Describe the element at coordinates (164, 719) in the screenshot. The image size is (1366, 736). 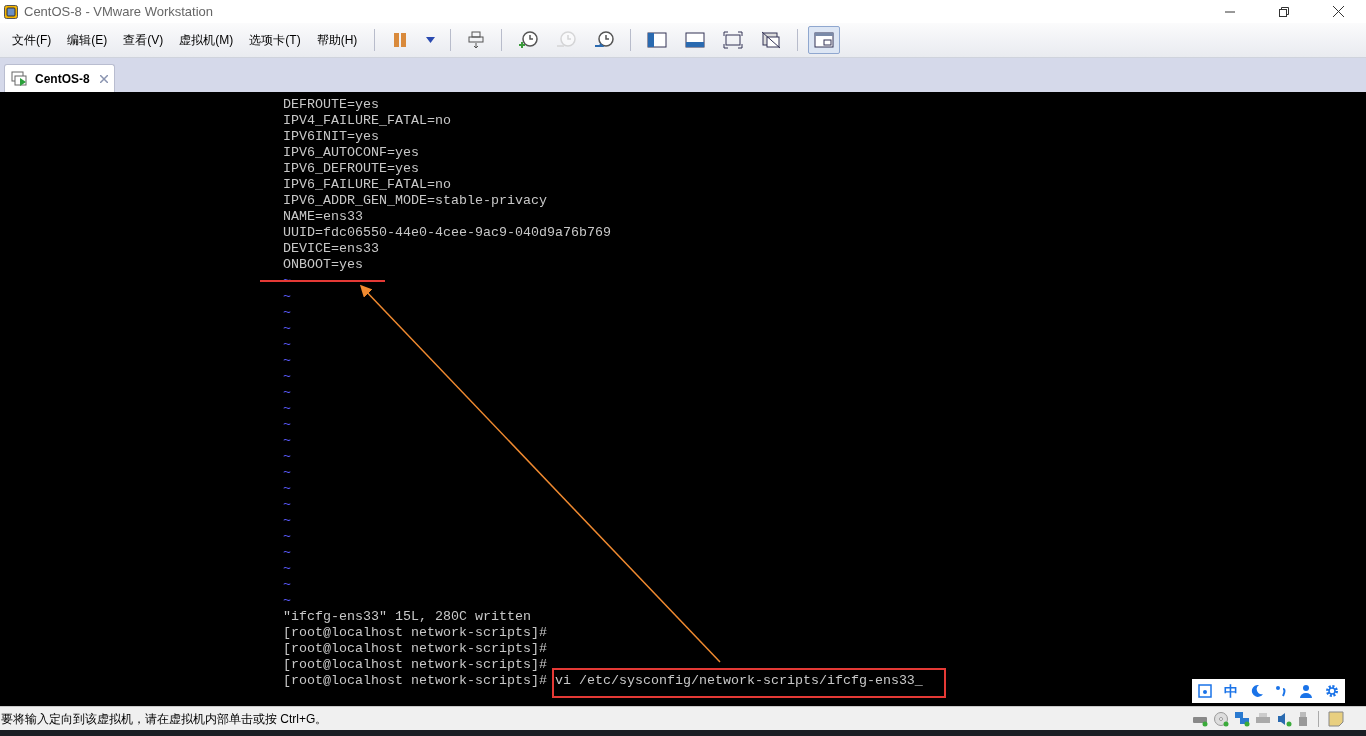
I see `status-message: 要将输入定向到该虚拟机，请在虚拟机内部单击或按 Ctrl+G。` at that location.